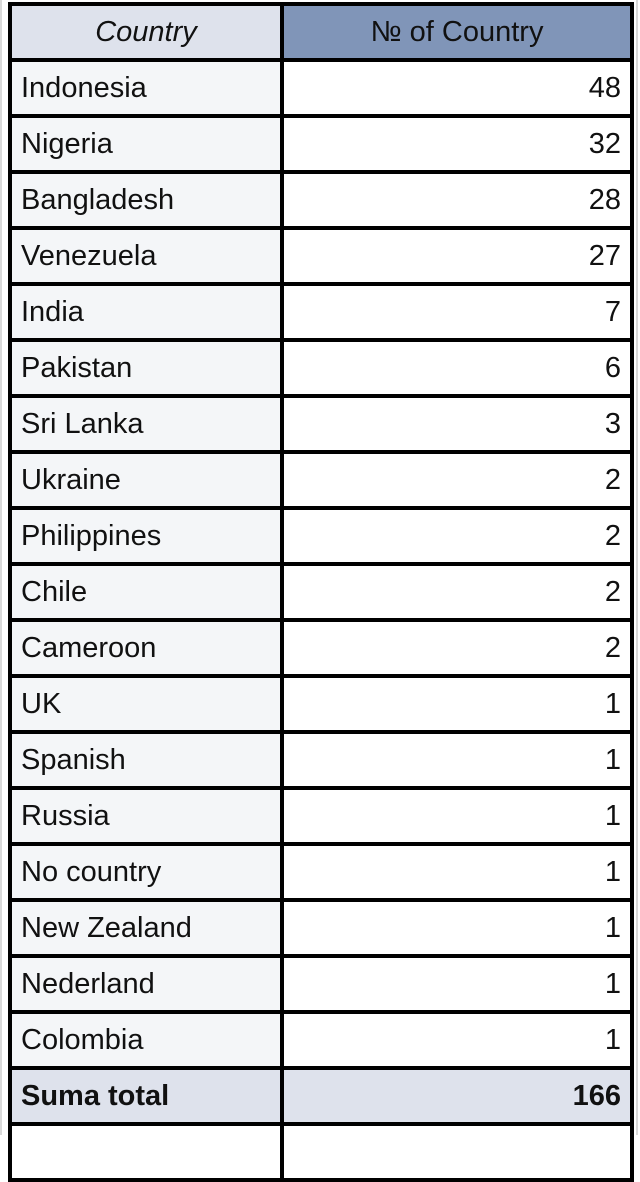  I want to click on header-row: Country № of Country, so click(321, 32).